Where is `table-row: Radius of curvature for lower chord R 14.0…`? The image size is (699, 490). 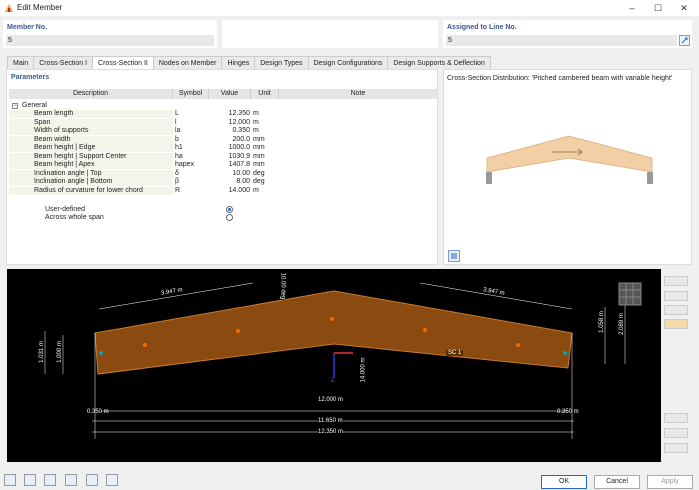
table-row: Radius of curvature for lower chord R 14.0… is located at coordinates (223, 190).